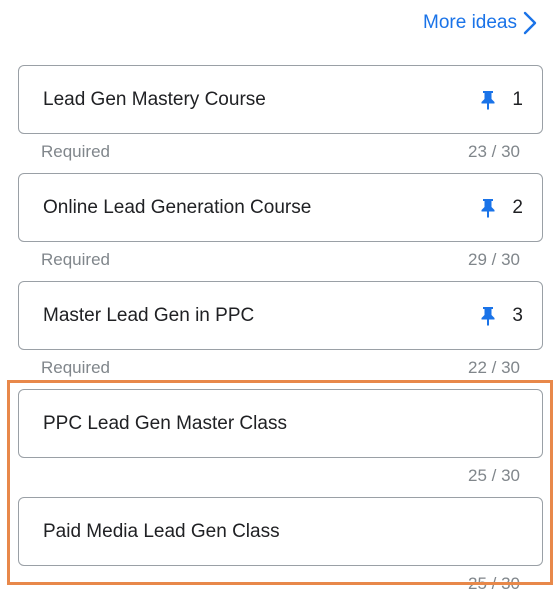  What do you see at coordinates (280, 260) in the screenshot?
I see `headline-meta: Required 29 / 30` at bounding box center [280, 260].